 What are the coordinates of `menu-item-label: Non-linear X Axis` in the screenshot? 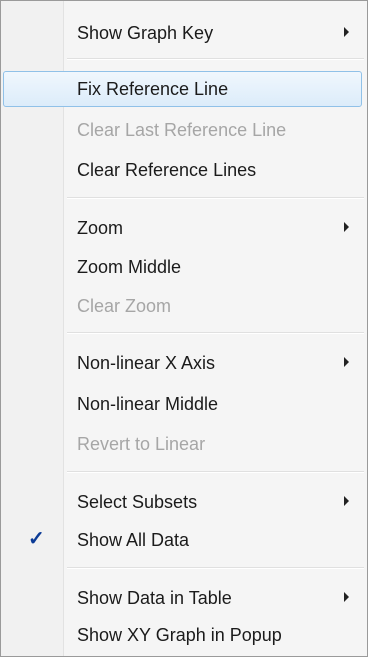 It's located at (146, 363).